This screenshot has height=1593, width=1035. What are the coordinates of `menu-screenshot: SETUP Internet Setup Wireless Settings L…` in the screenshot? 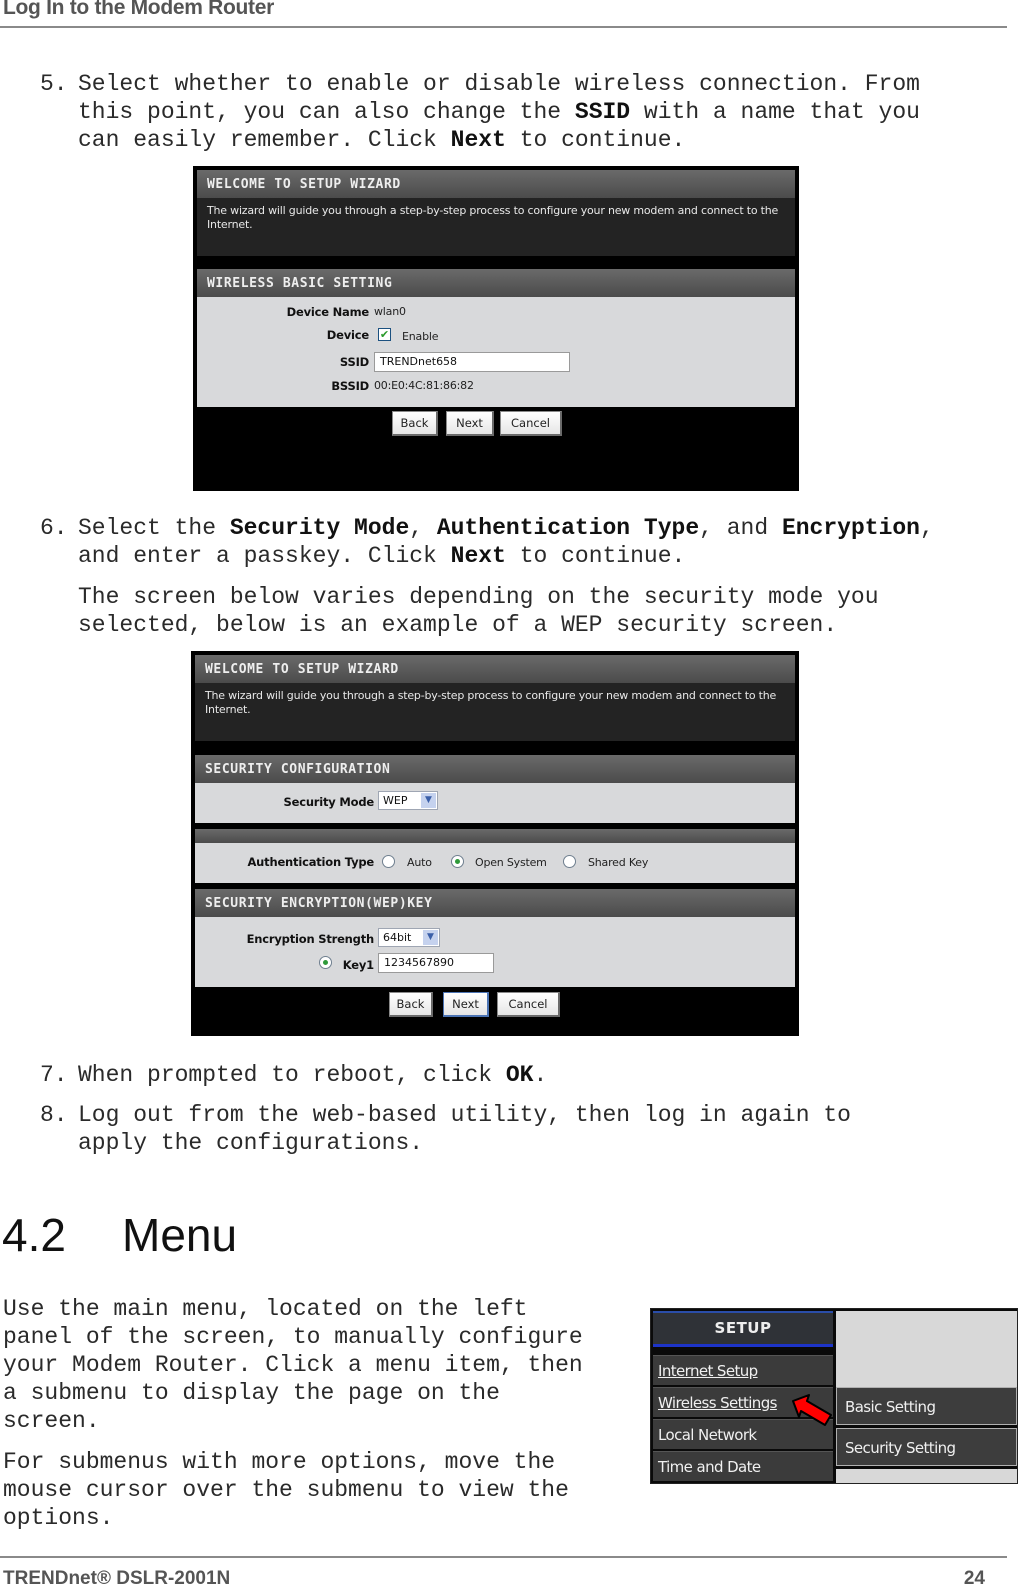 It's located at (834, 1396).